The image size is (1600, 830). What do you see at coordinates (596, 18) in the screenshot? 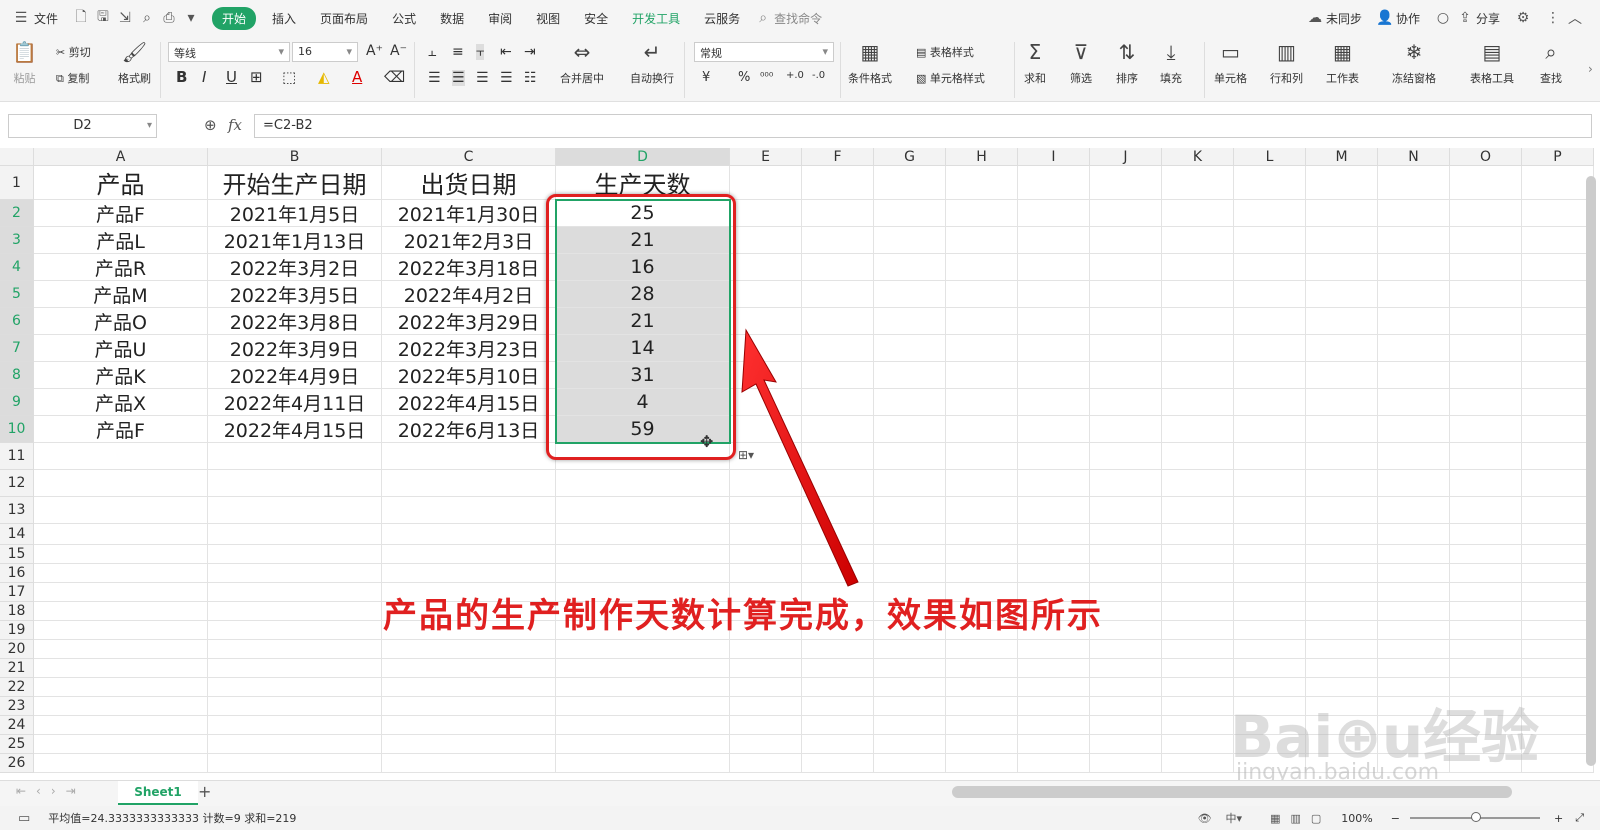
I see `tab-security: 安全` at bounding box center [596, 18].